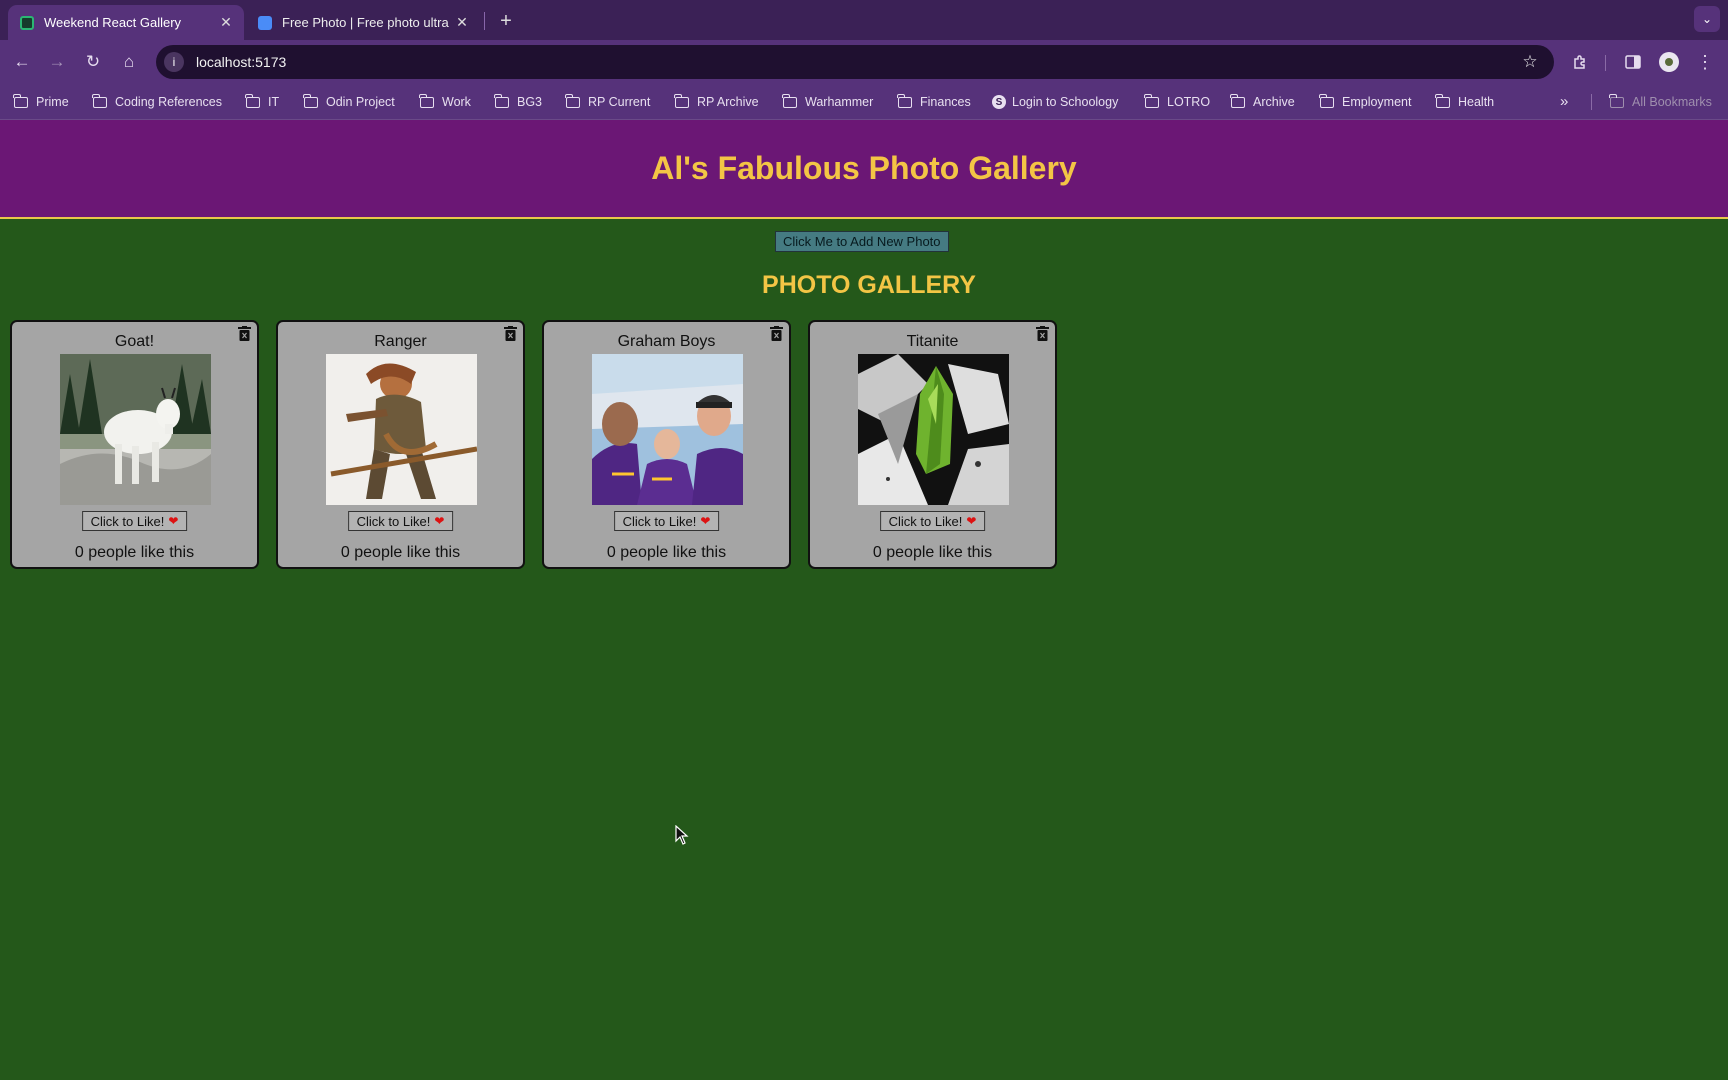 This screenshot has height=1080, width=1728. Describe the element at coordinates (135, 429) in the screenshot. I see `goat-photo` at that location.